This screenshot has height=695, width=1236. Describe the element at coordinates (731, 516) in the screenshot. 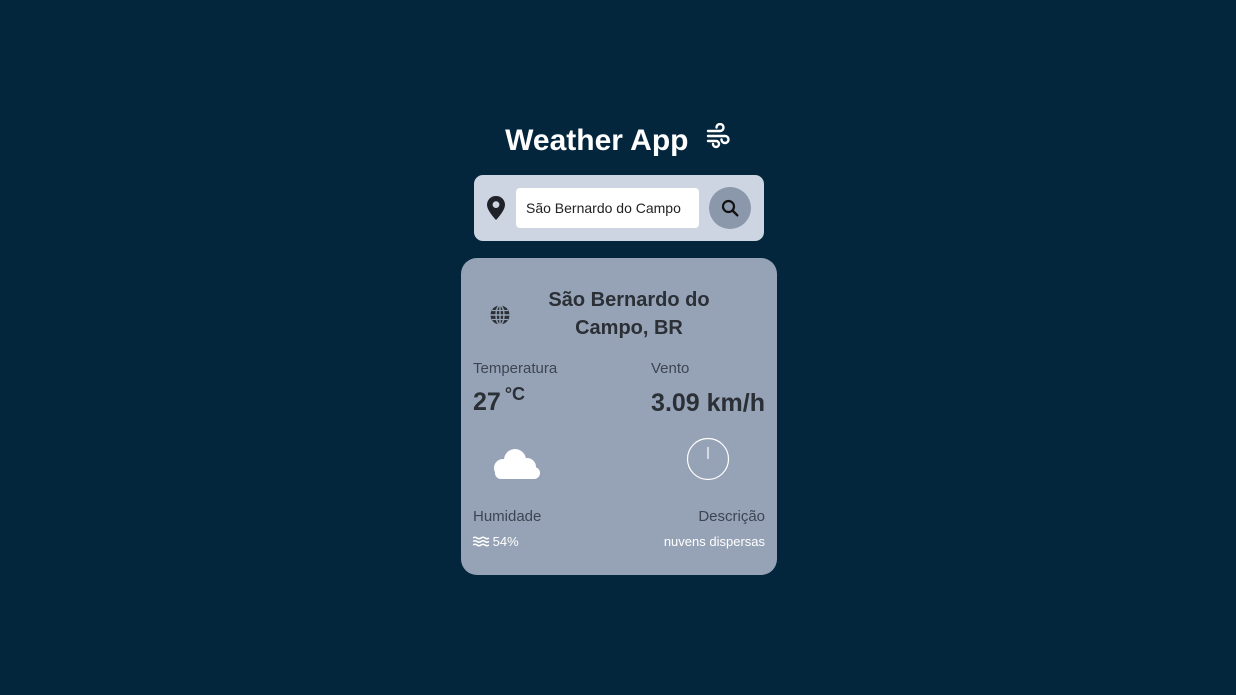

I see `description-label: Descrição` at that location.